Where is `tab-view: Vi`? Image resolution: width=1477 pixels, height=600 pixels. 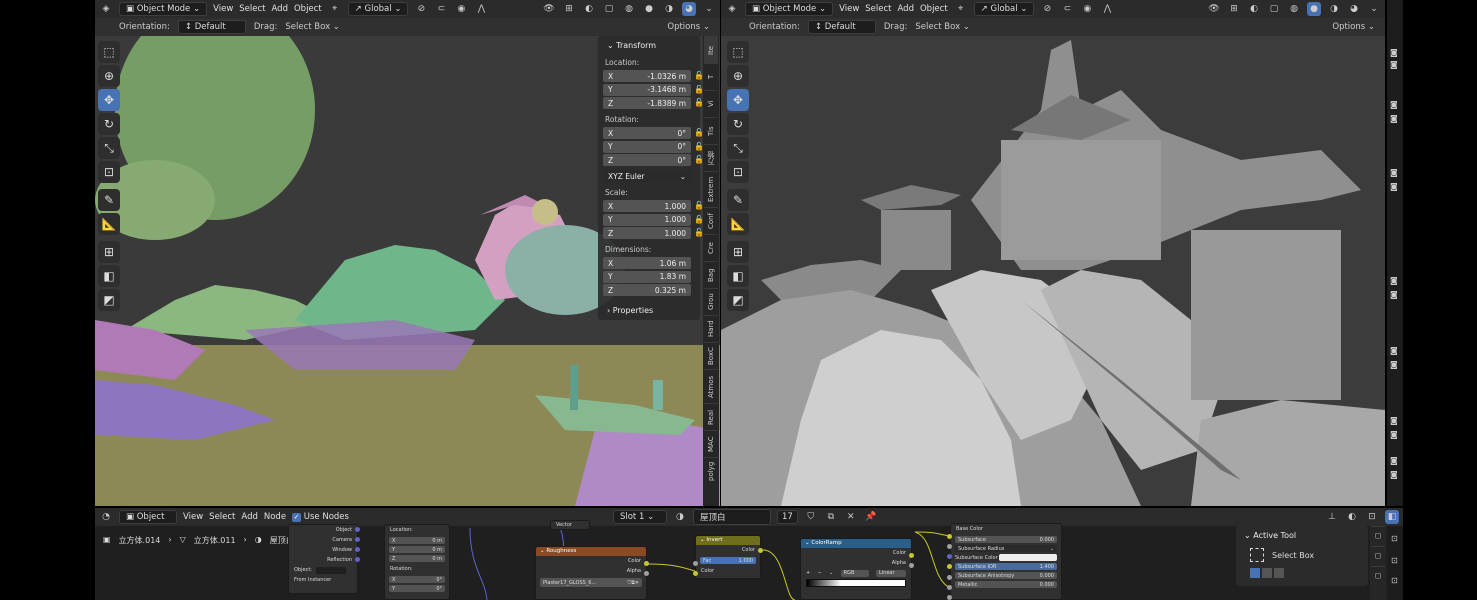
tab-view: Vi is located at coordinates (711, 103).